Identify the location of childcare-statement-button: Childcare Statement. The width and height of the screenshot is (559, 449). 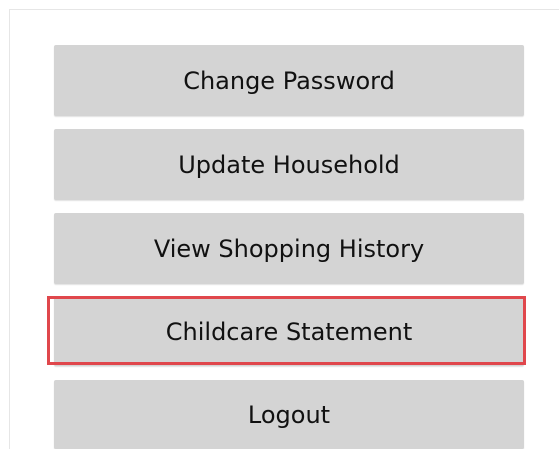
(289, 331).